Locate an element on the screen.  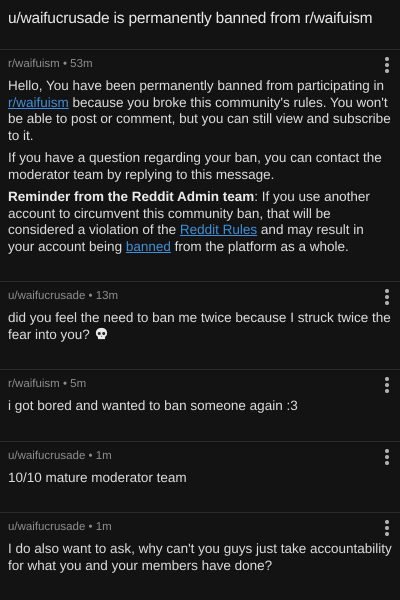
message-text: i got bored and wanted to ban someone again :3 is located at coordinates (153, 406).